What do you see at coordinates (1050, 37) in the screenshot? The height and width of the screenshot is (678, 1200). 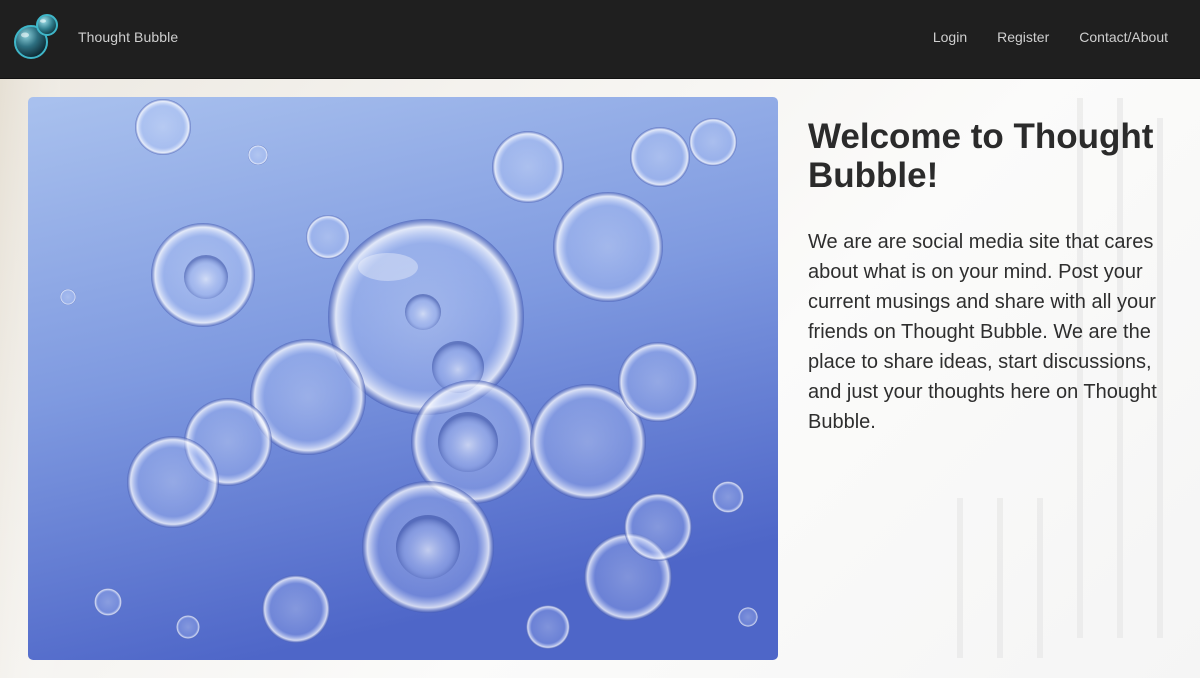 I see `nav-links: Login Register Contact/About` at bounding box center [1050, 37].